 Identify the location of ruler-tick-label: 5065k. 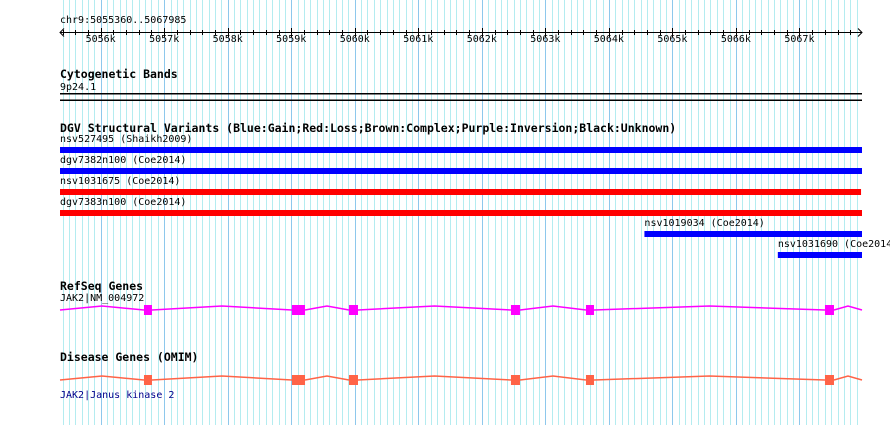
(672, 39).